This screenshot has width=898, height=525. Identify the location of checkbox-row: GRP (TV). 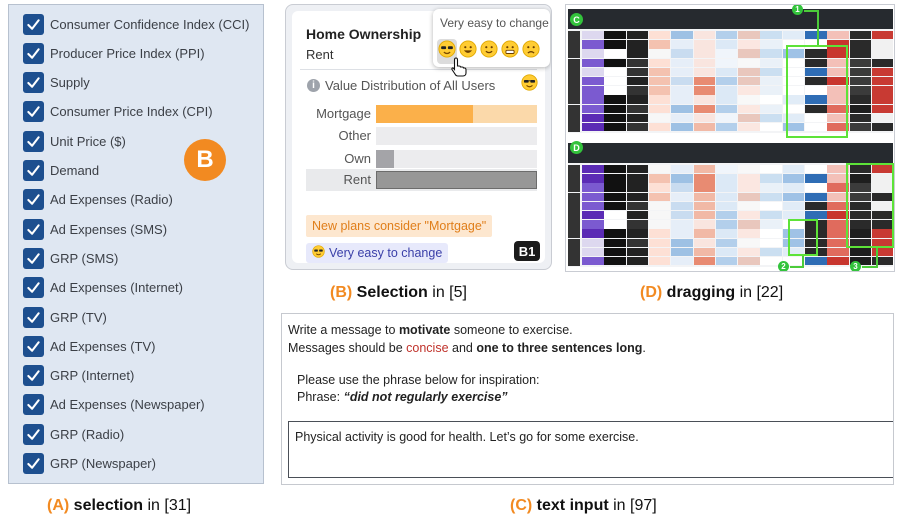
(65, 317).